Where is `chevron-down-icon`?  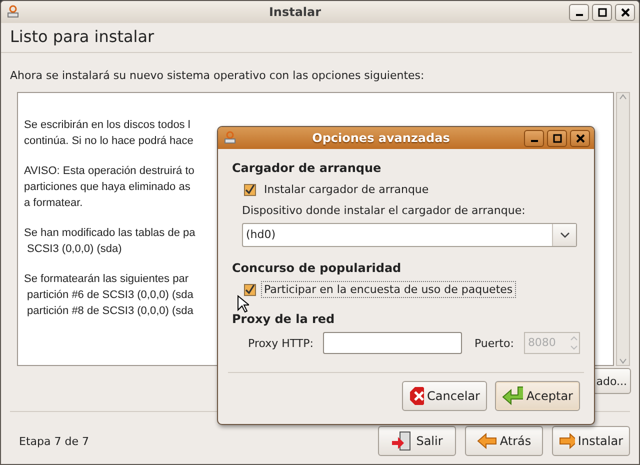 chevron-down-icon is located at coordinates (565, 235).